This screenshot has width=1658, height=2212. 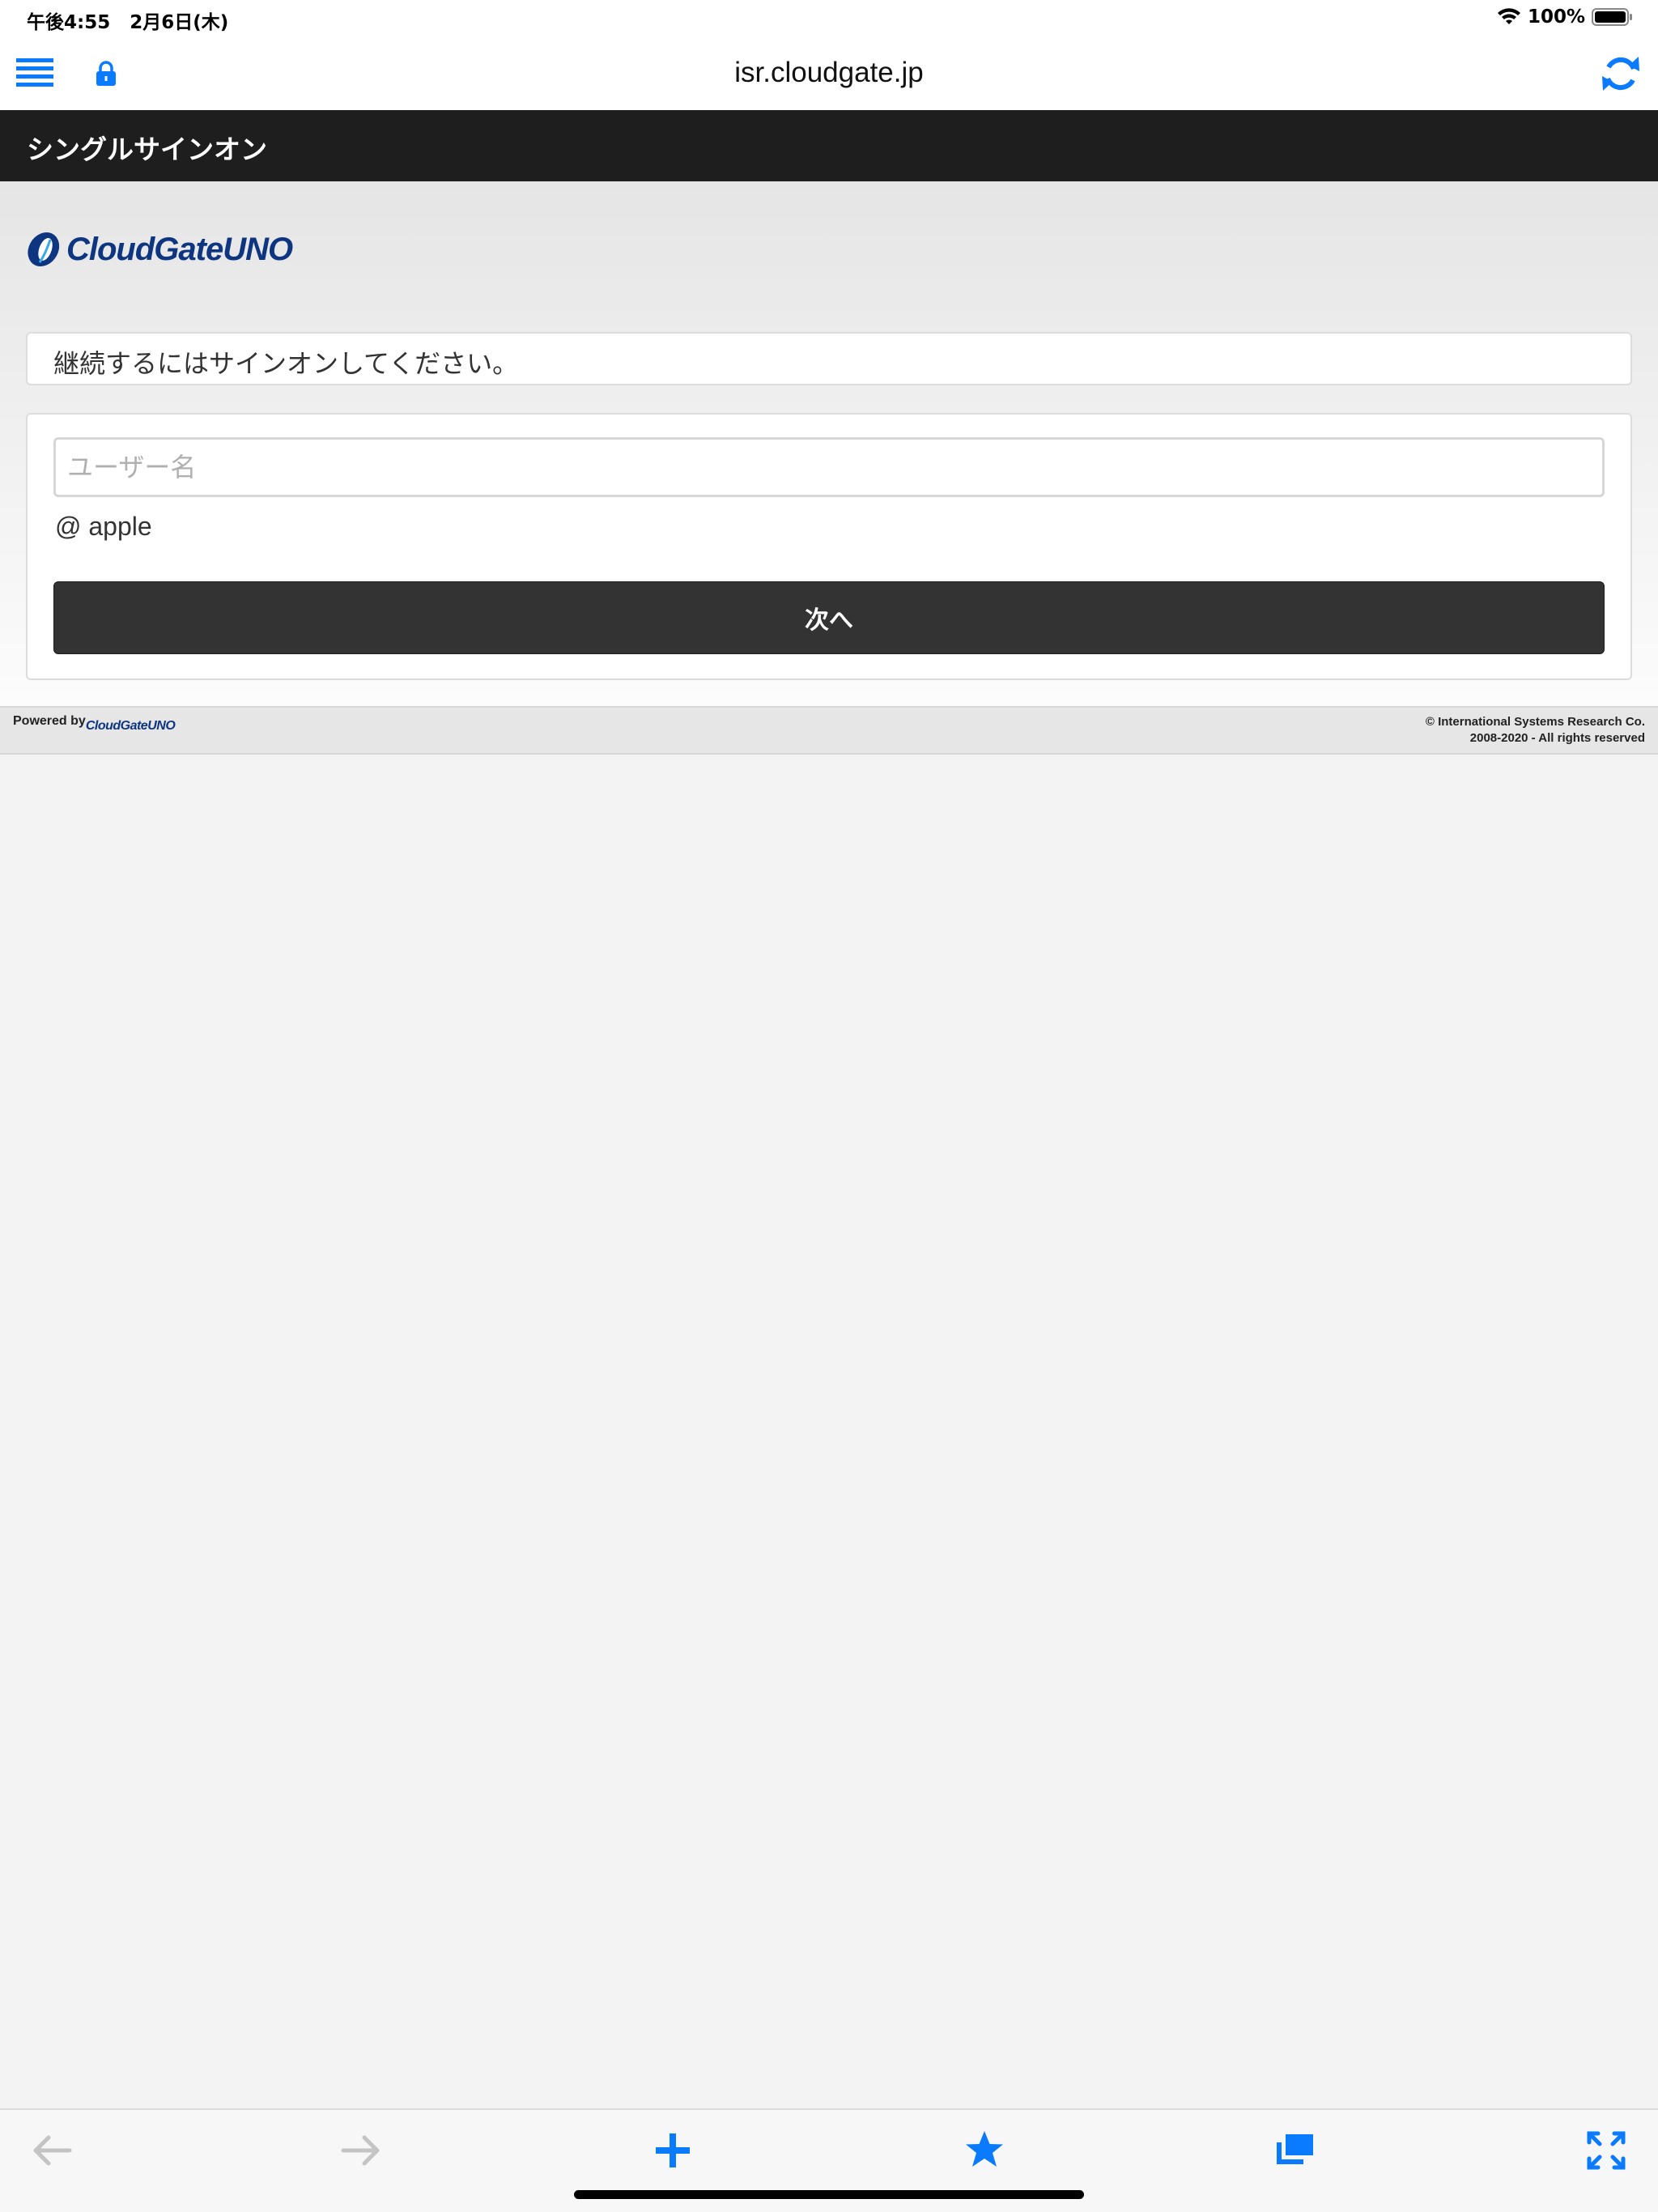 I want to click on cloudgate-logo: CloudGateUNO, so click(x=159, y=250).